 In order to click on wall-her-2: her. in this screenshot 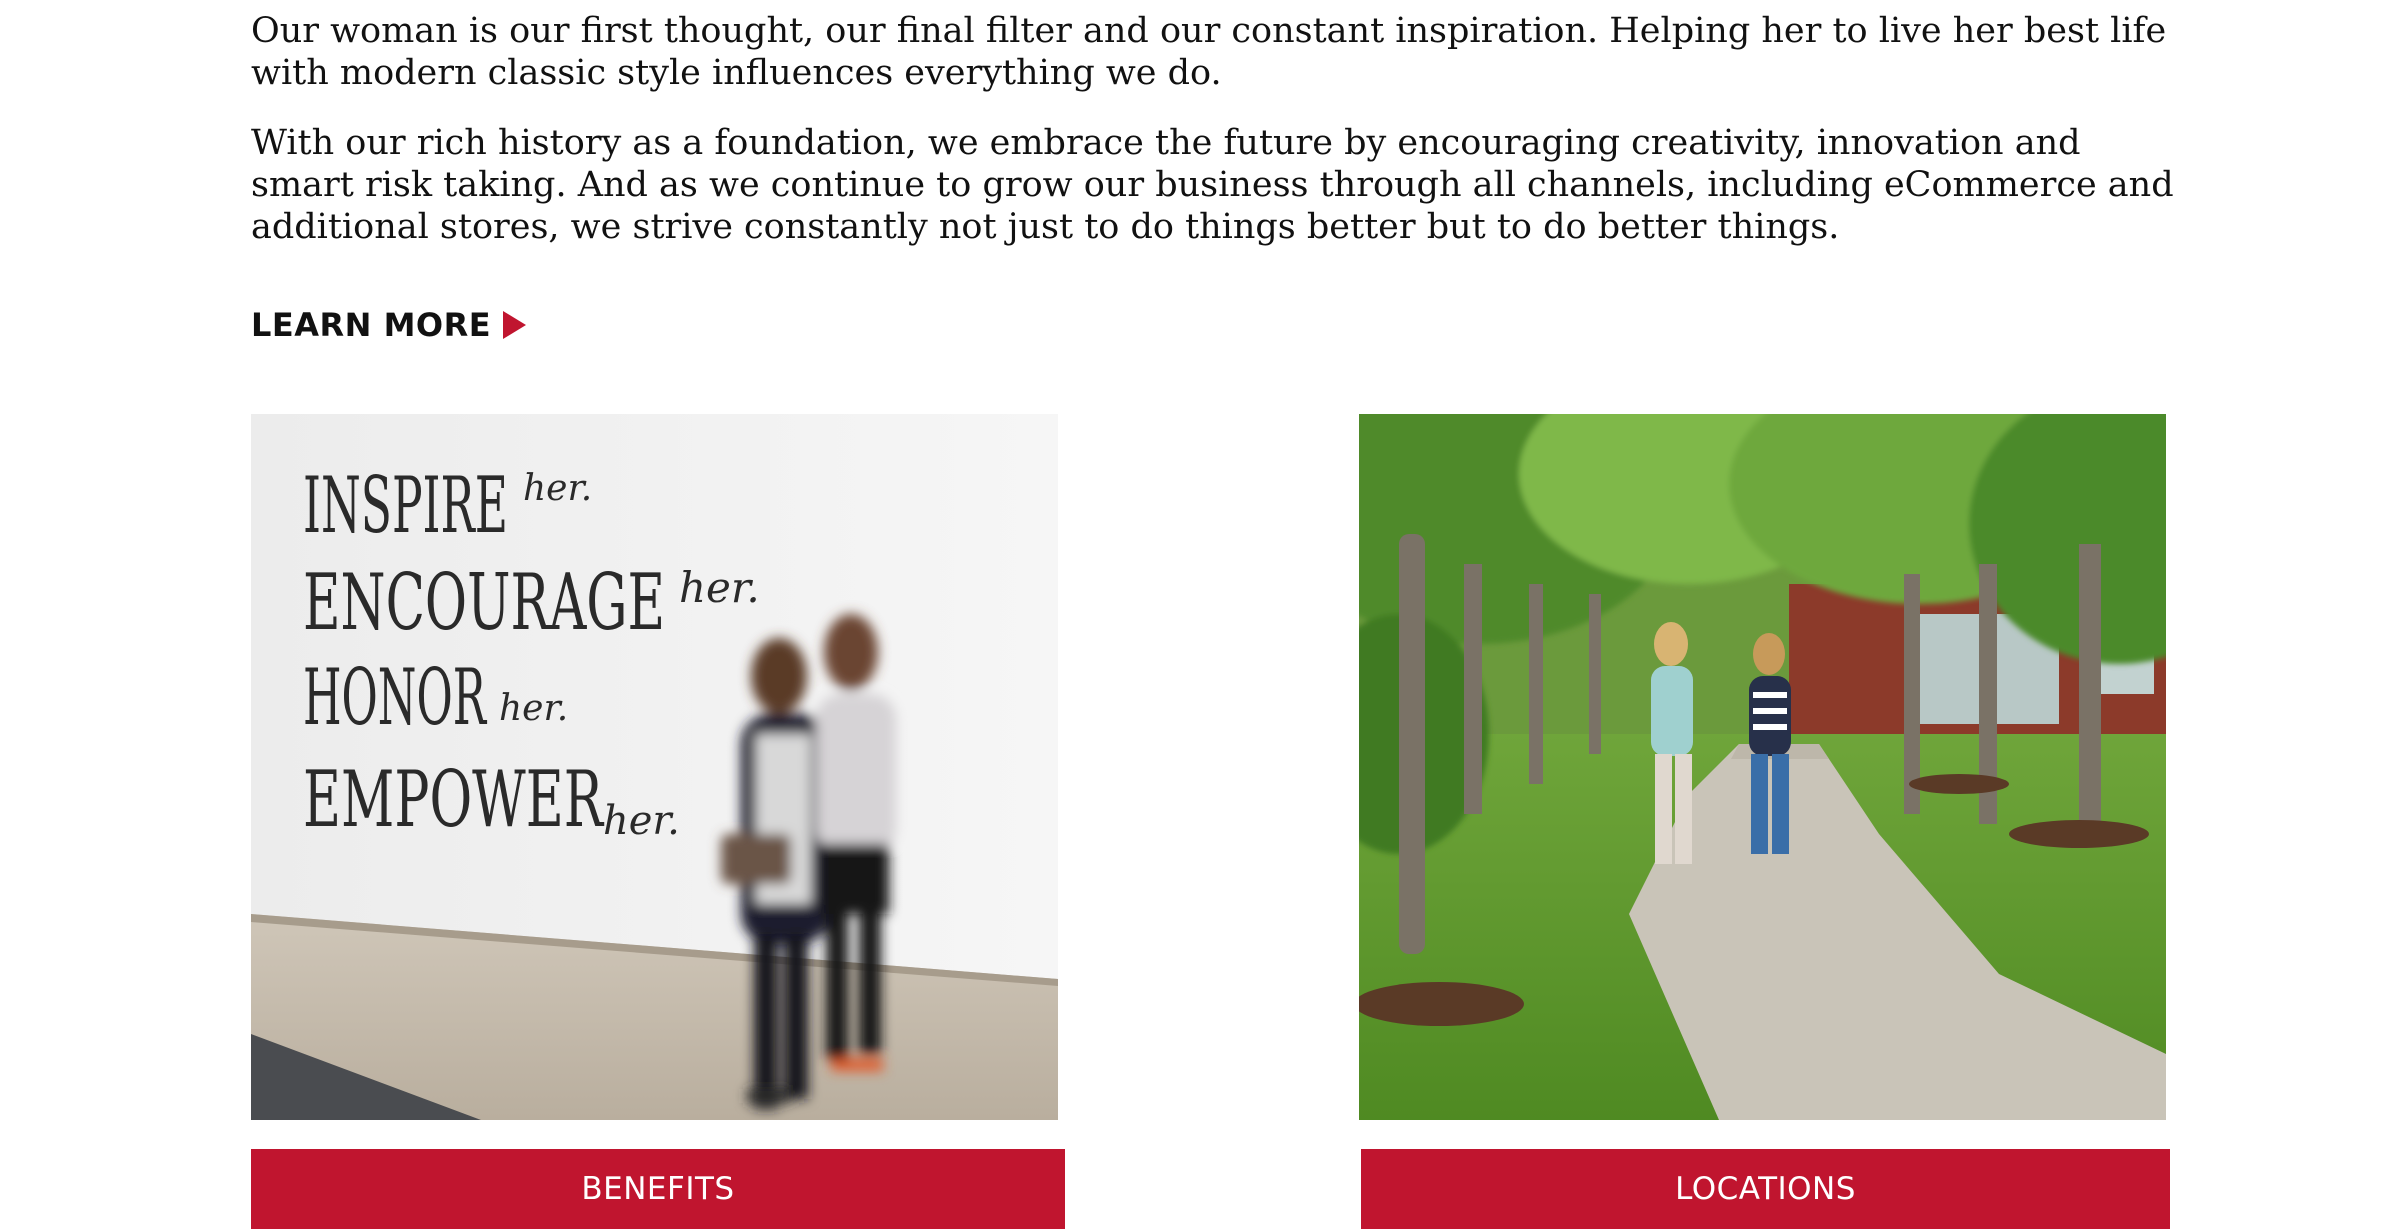, I will do `click(719, 587)`.